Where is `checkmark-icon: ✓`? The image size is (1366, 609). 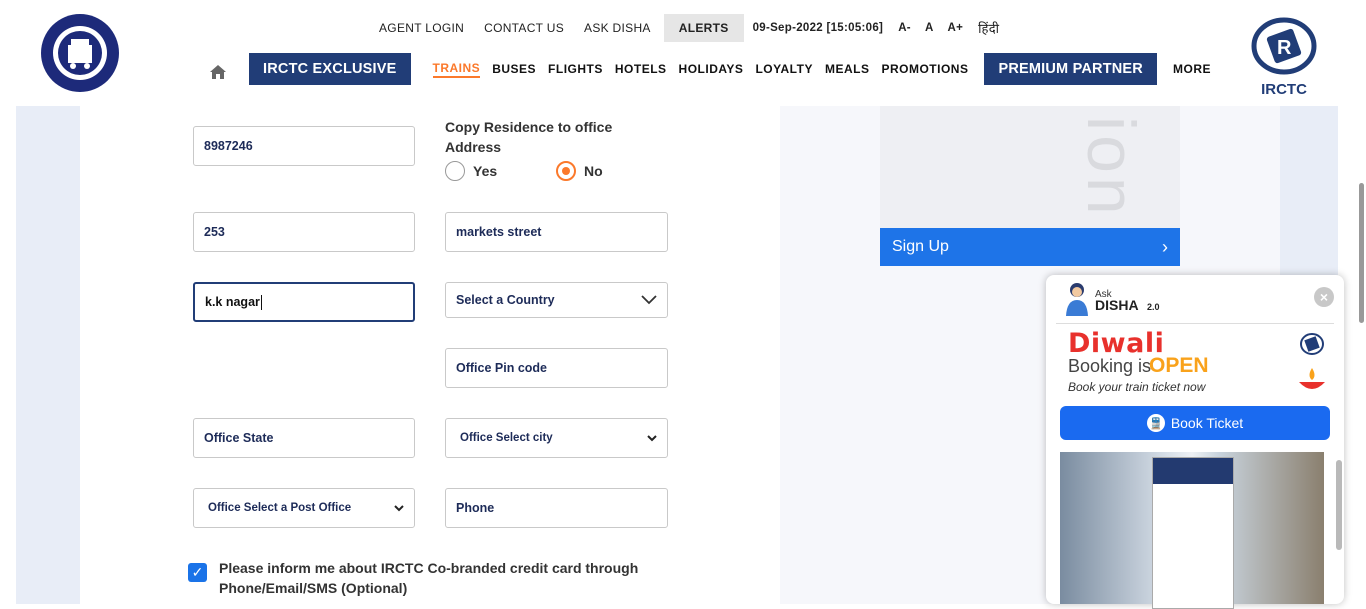
checkmark-icon: ✓ is located at coordinates (197, 572).